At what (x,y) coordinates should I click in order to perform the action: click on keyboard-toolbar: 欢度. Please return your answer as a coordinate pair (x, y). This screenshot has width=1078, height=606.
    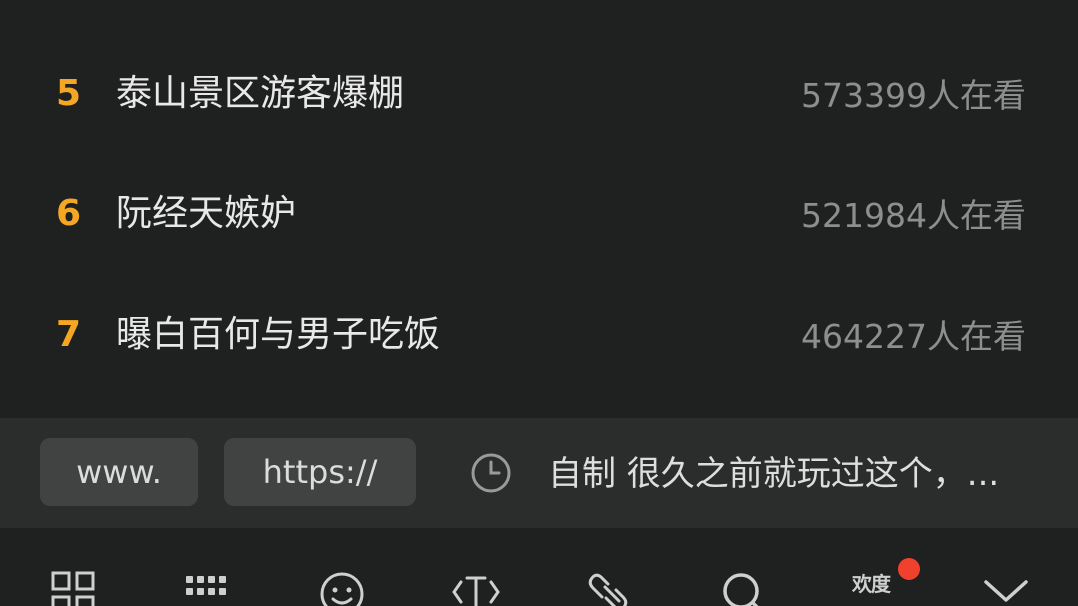
    Looking at the image, I should click on (539, 567).